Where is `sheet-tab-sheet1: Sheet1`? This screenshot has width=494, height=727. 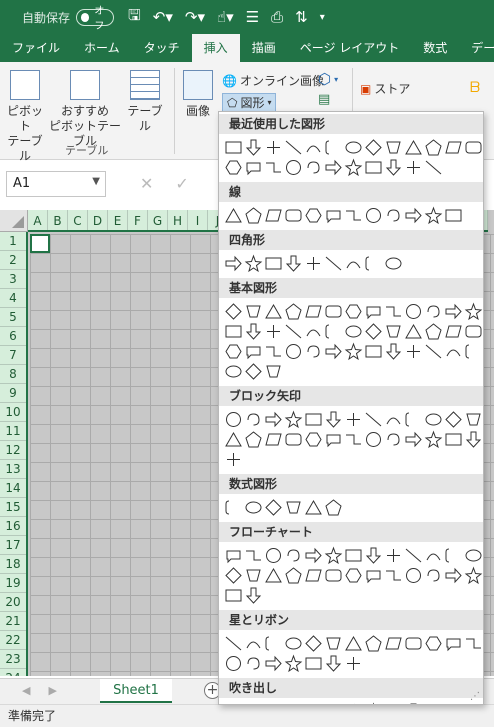 sheet-tab-sheet1: Sheet1 is located at coordinates (136, 691).